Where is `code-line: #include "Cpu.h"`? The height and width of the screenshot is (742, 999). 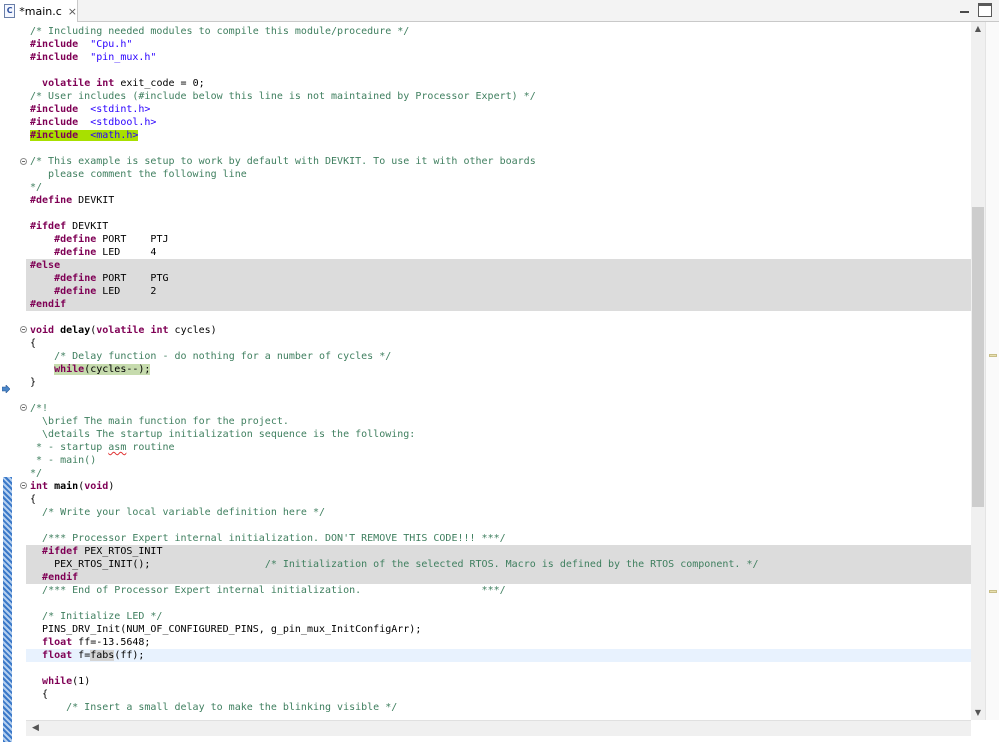
code-line: #include "Cpu.h" is located at coordinates (498, 44).